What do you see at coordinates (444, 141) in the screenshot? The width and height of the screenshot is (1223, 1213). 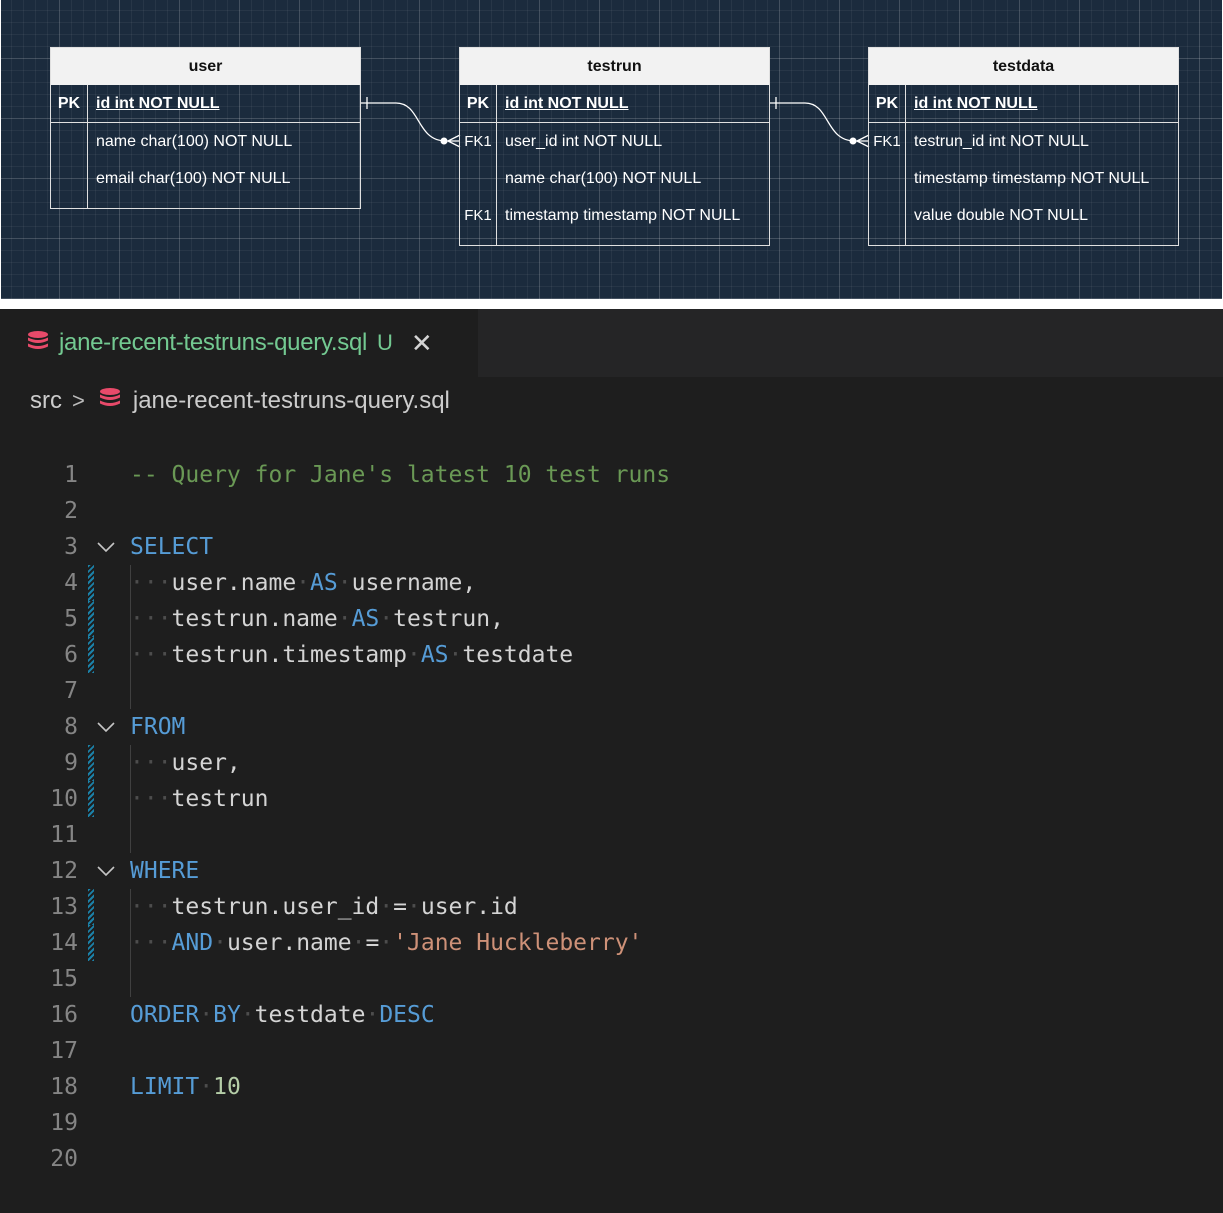 I see `many-marker-testrun` at bounding box center [444, 141].